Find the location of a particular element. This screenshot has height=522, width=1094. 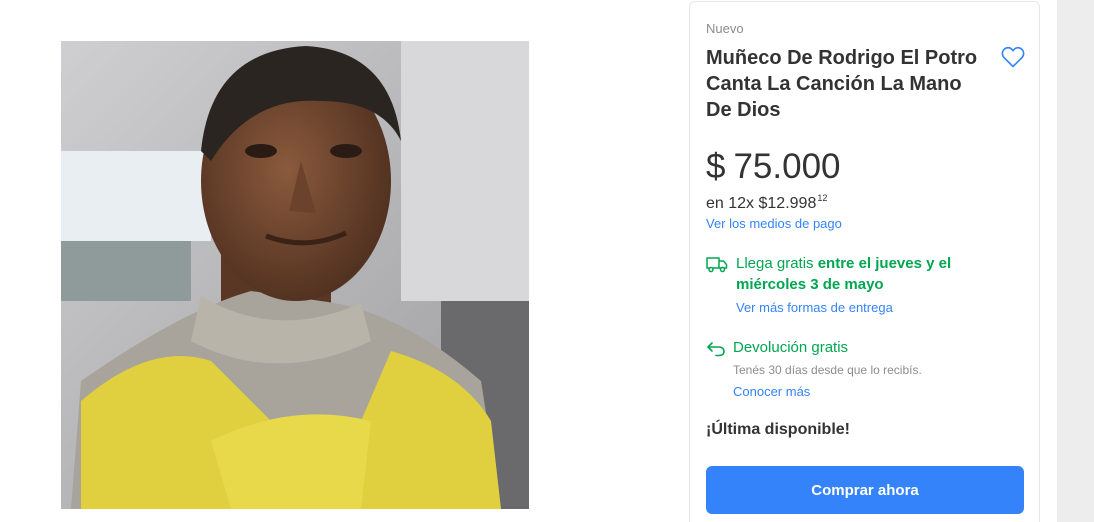

condition-label: Nuevo is located at coordinates (725, 28).